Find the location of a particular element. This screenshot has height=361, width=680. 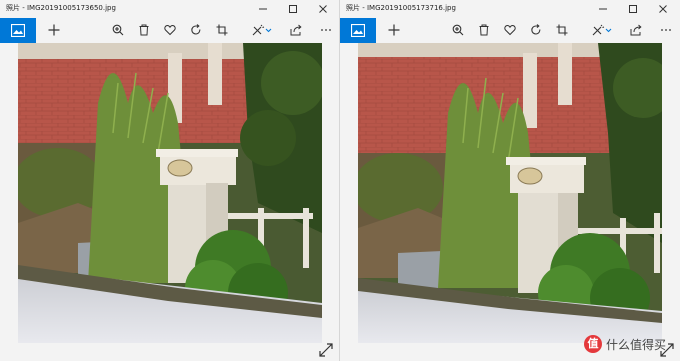

file-name: IMG20191005173716.jpg is located at coordinates (411, 8).